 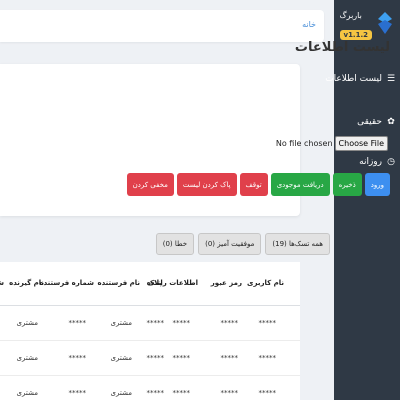 I want to click on col-sender-name: نام فرستنده, so click(x=118, y=283).